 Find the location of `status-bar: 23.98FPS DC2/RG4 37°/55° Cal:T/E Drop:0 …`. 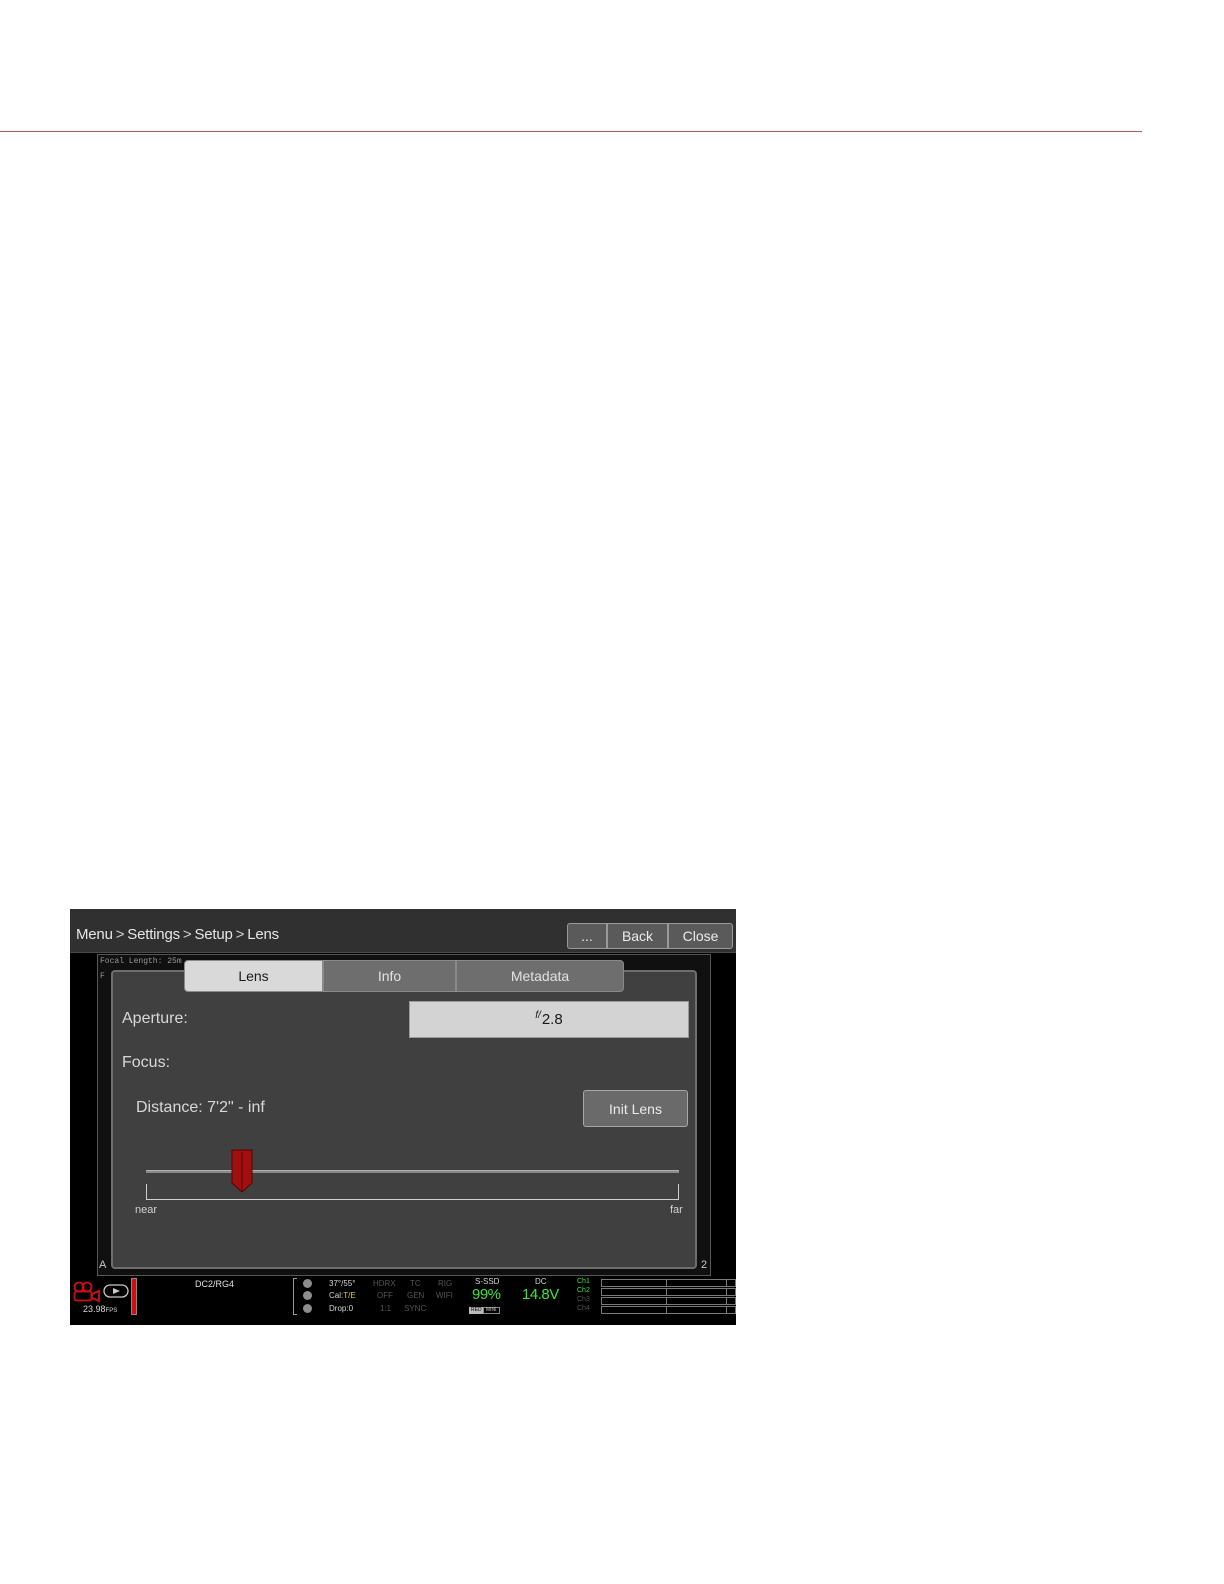

status-bar: 23.98FPS DC2/RG4 37°/55° Cal:T/E Drop:0 … is located at coordinates (403, 1300).